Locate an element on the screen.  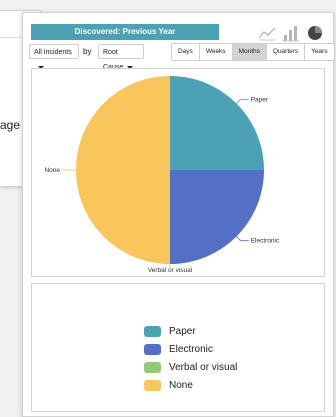
pie-label-line-paper is located at coordinates (242, 101).